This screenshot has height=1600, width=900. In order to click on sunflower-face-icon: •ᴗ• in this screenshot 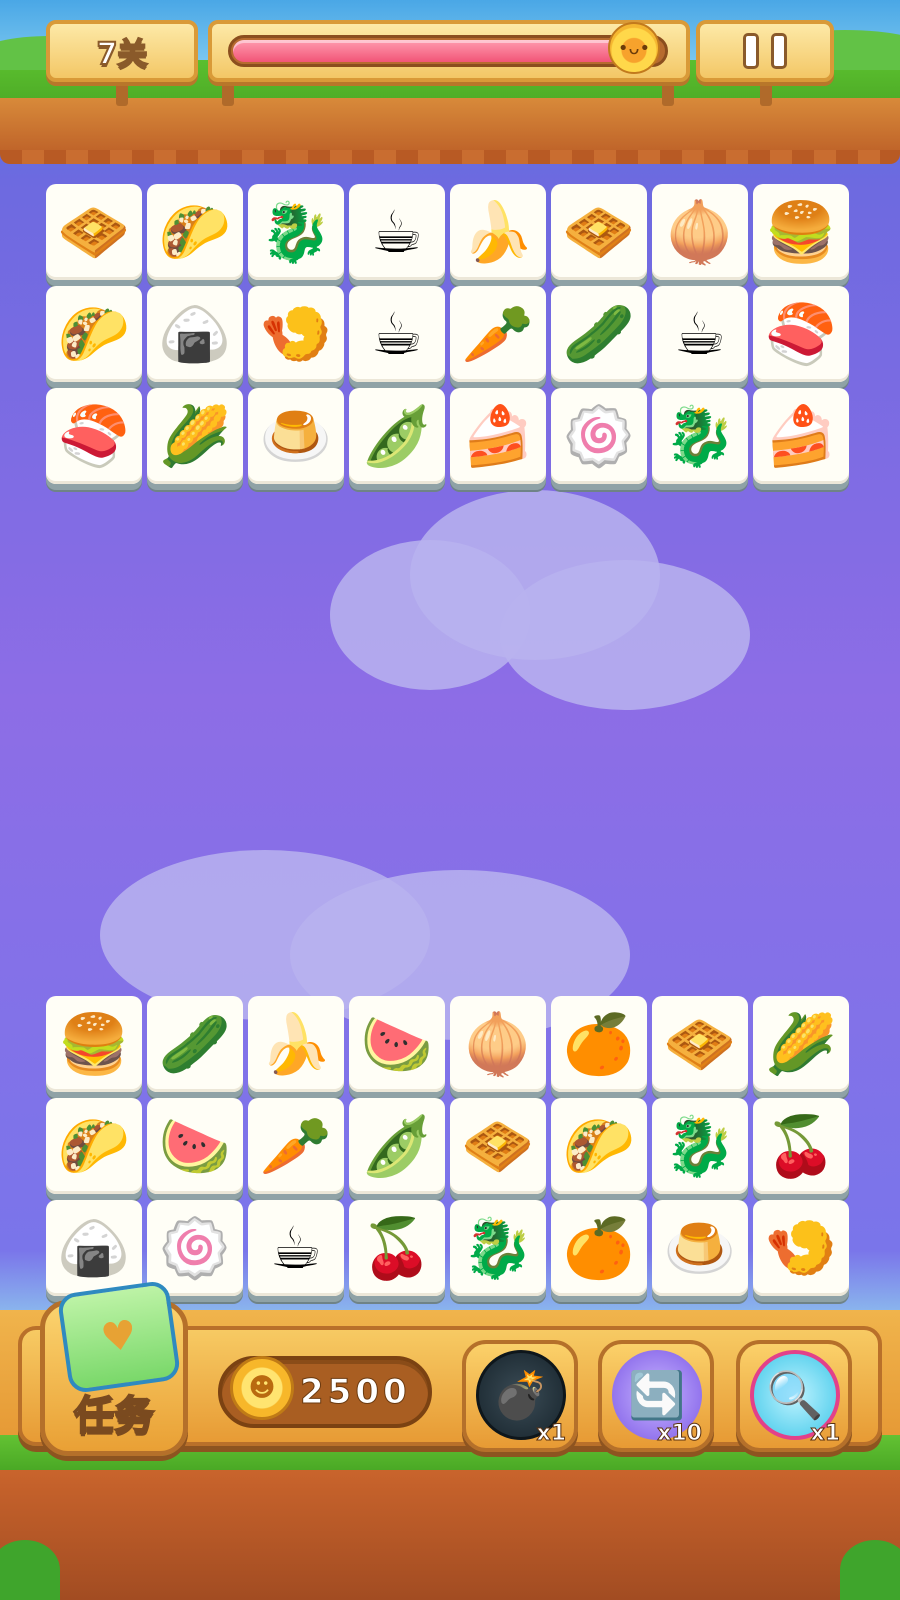, I will do `click(634, 48)`.